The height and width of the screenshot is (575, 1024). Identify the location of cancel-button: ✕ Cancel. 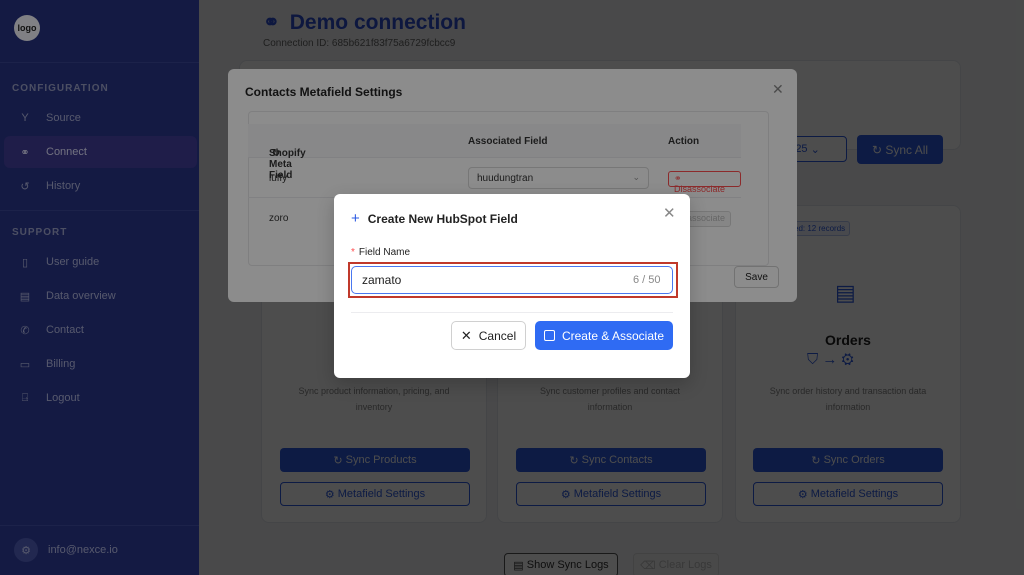
(488, 335).